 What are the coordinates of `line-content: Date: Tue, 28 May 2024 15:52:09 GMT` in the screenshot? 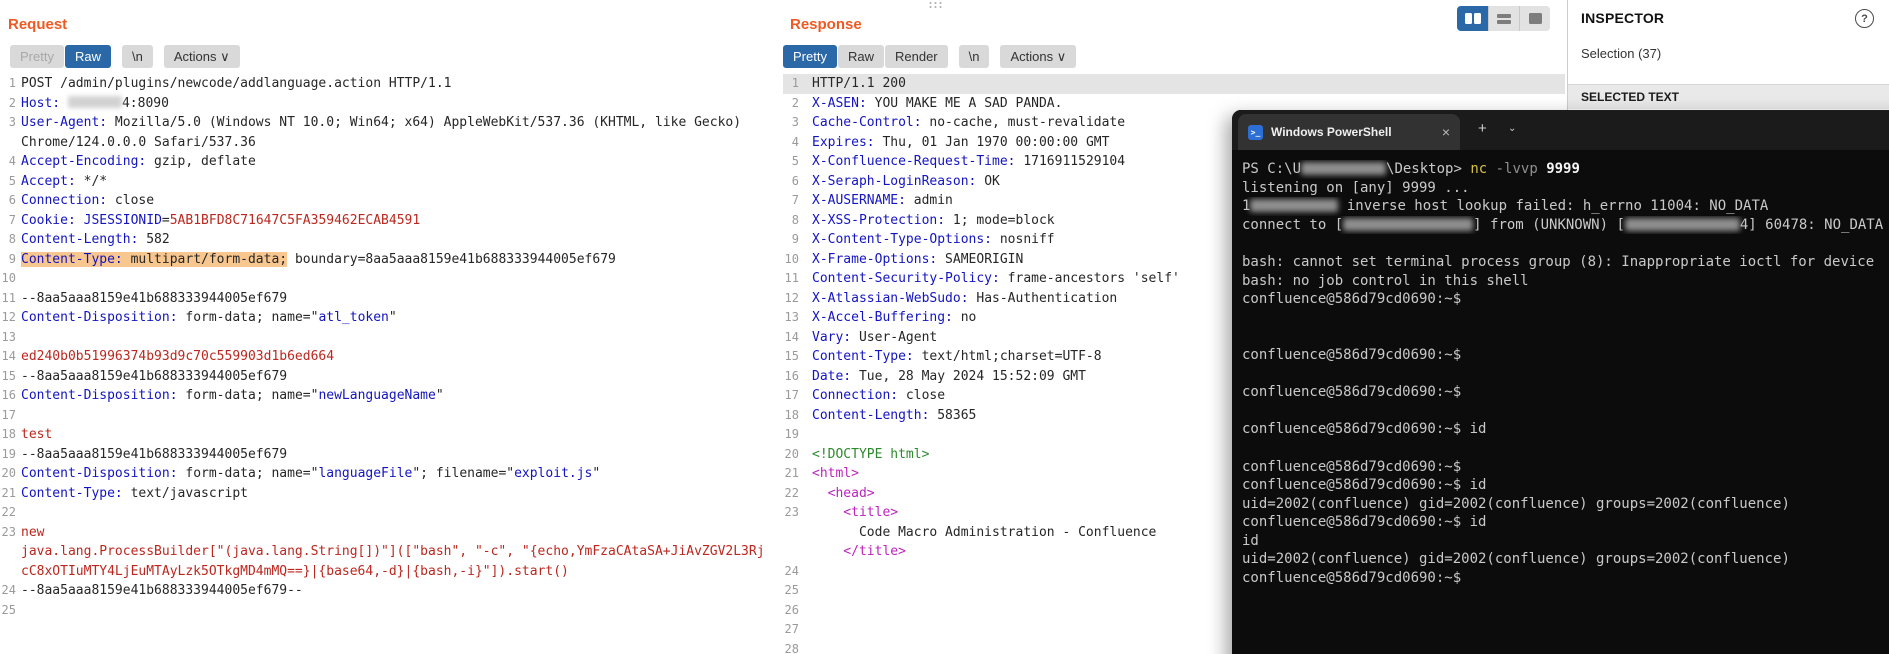 It's located at (942, 377).